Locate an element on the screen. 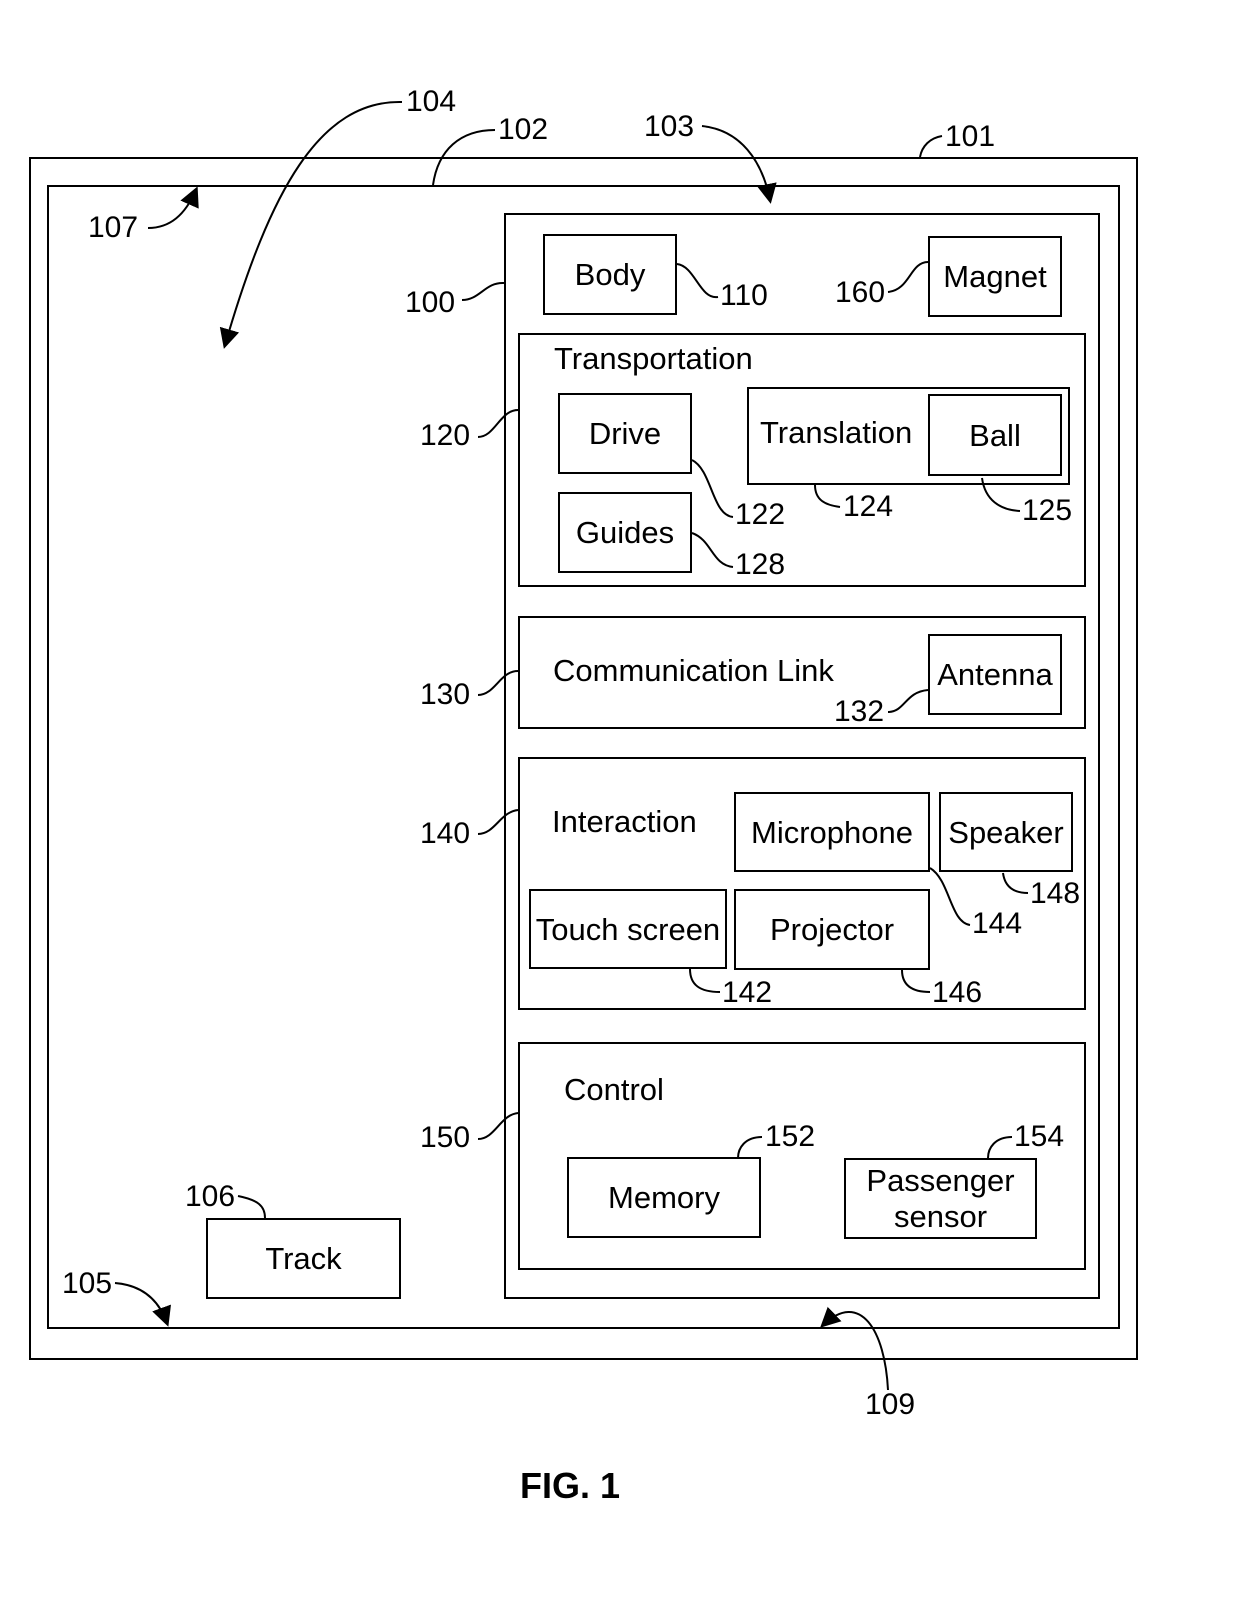 This screenshot has height=1619, width=1240. ref-140: 140 is located at coordinates (445, 833).